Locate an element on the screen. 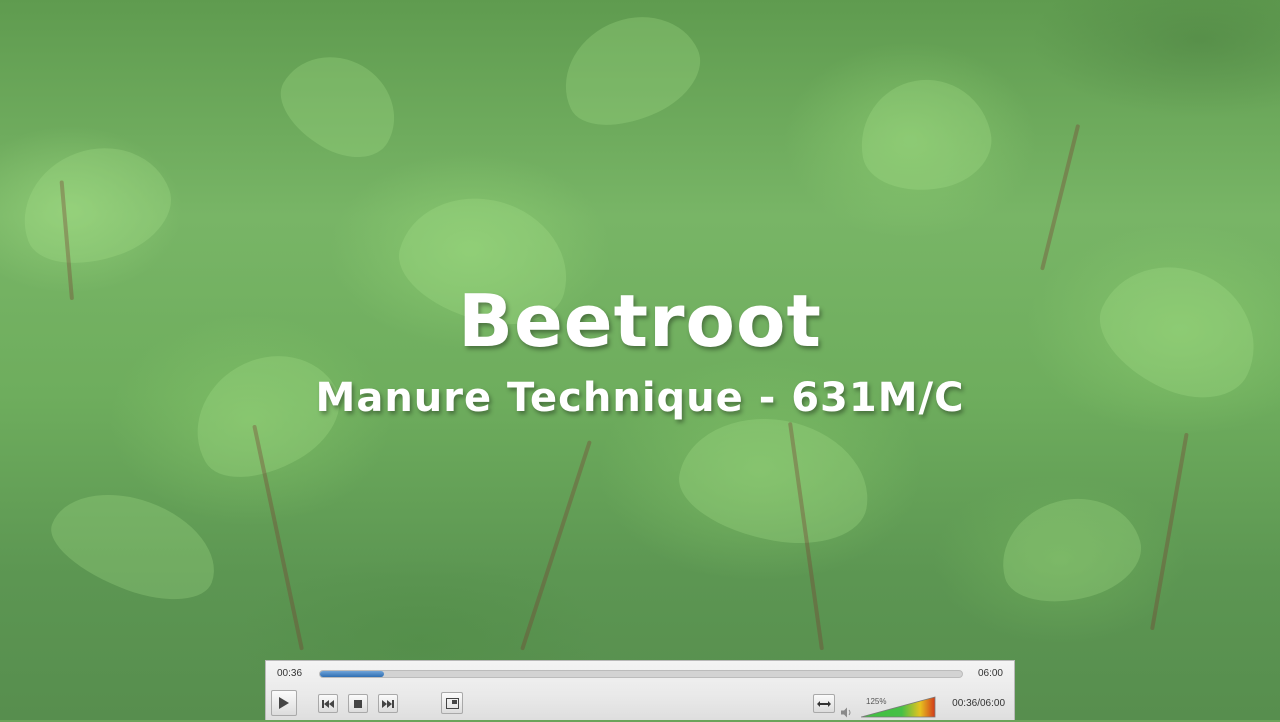  speaker-icon is located at coordinates (847, 712).